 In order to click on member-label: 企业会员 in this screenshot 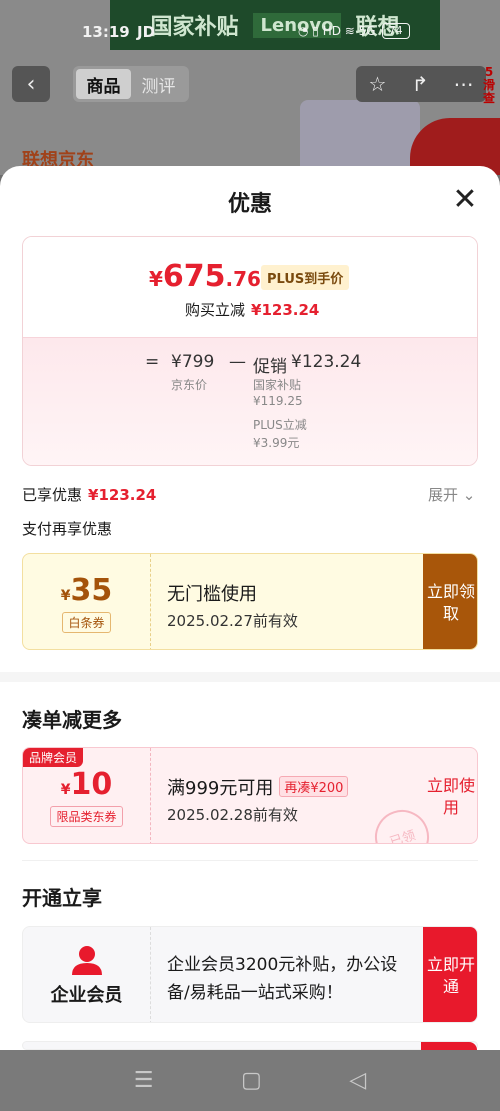, I will do `click(86, 995)`.